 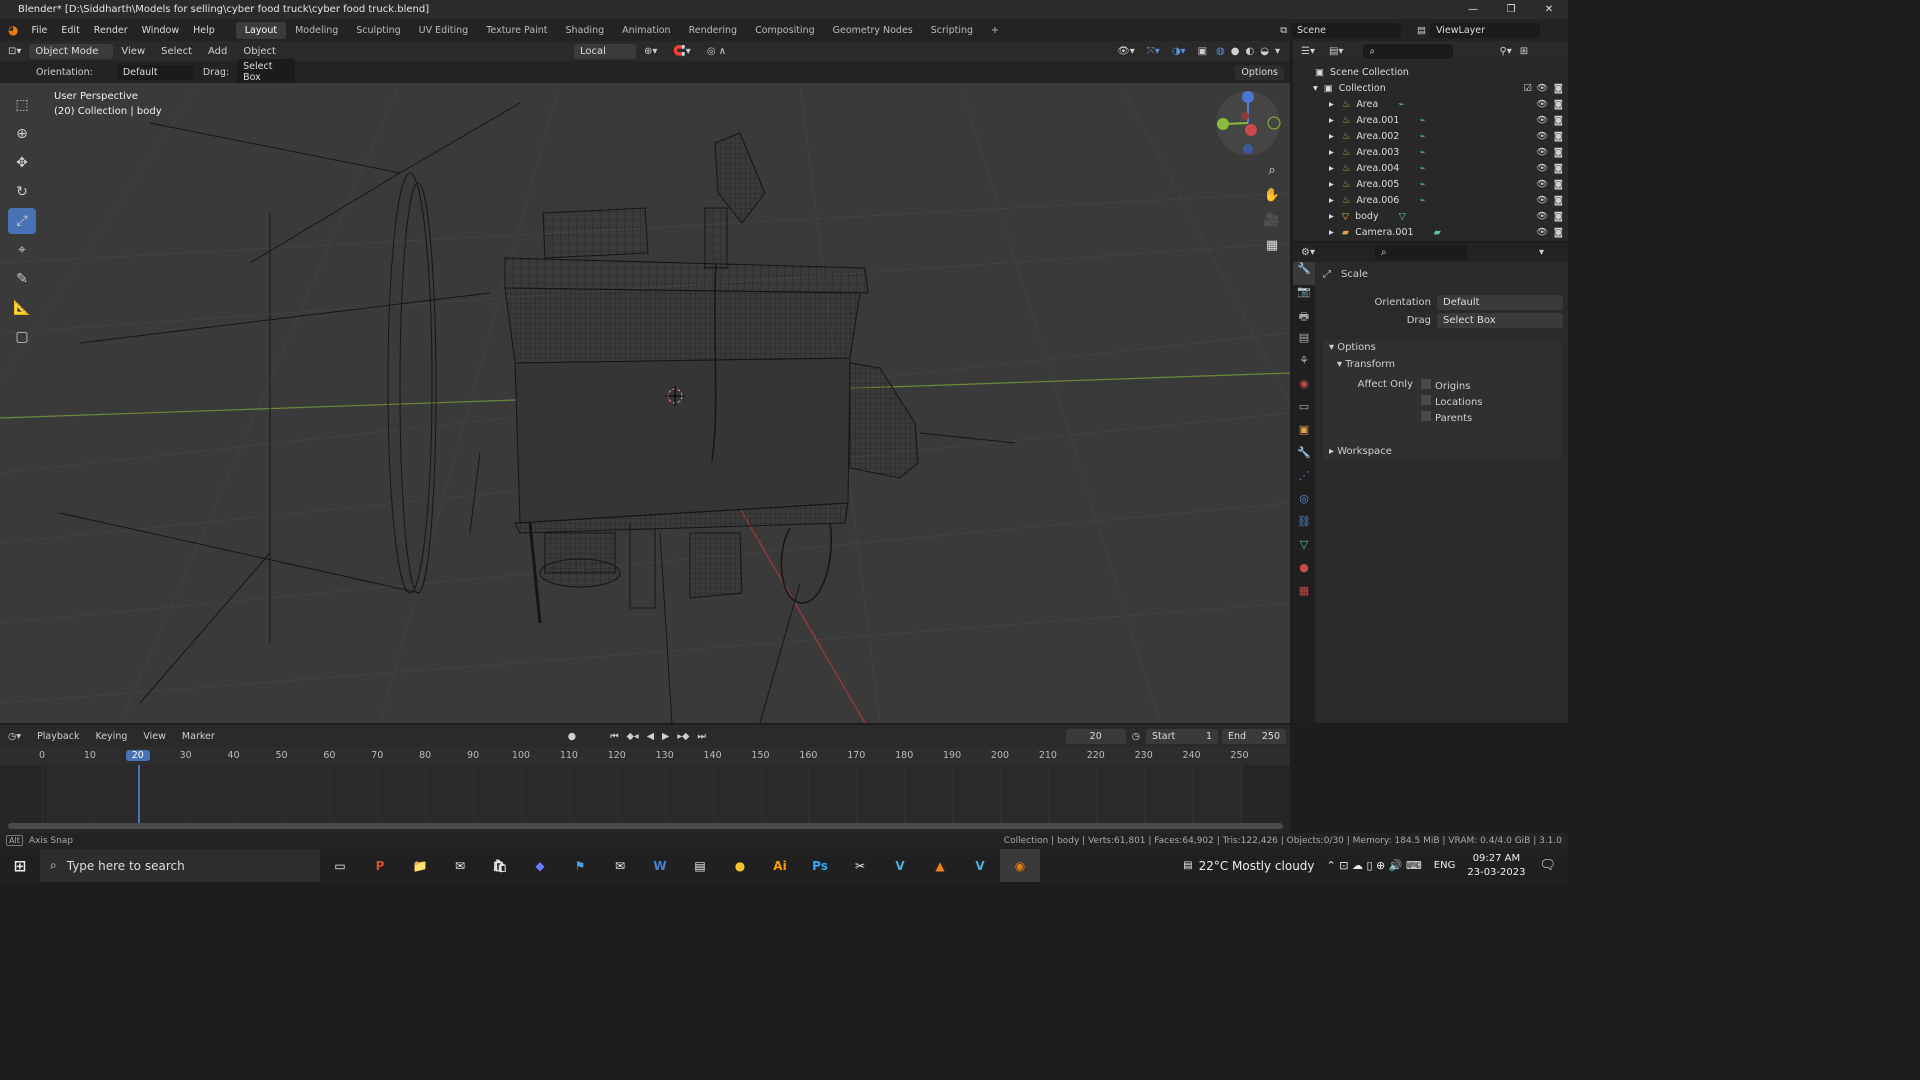 What do you see at coordinates (261, 30) in the screenshot?
I see `tab-layout: Layout` at bounding box center [261, 30].